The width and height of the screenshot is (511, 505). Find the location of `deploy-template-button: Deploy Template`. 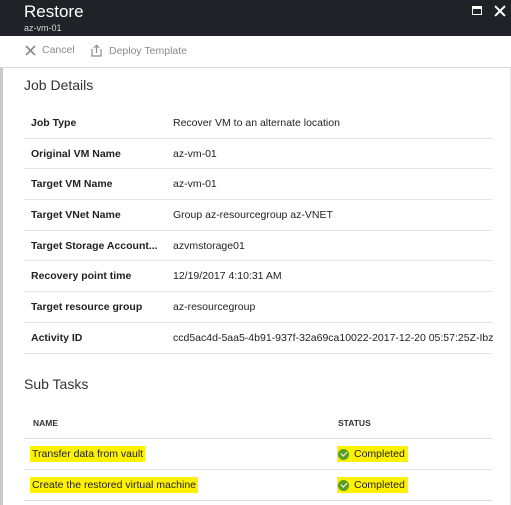

deploy-template-button: Deploy Template is located at coordinates (138, 50).